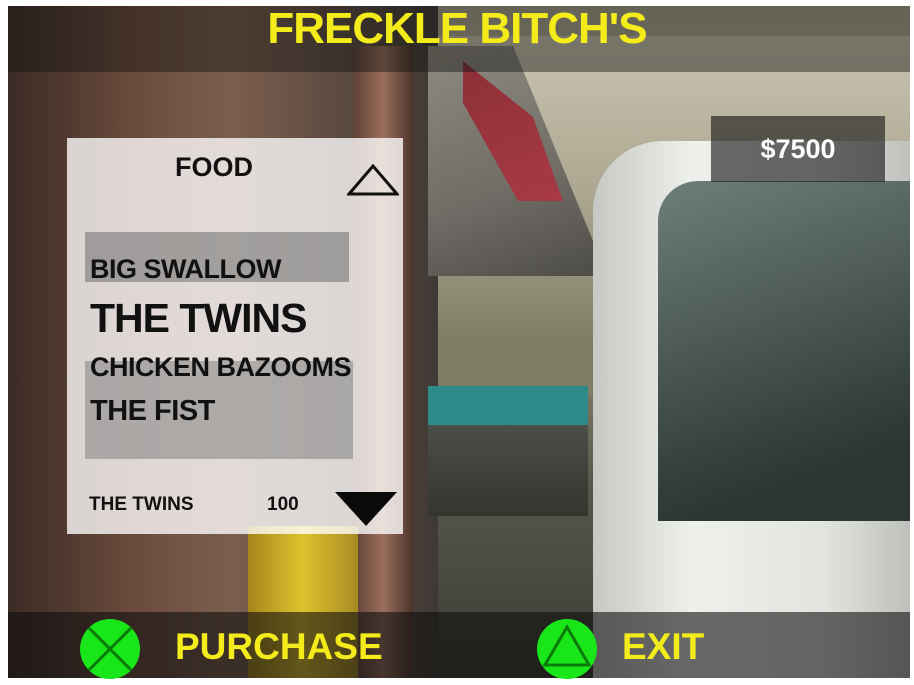 The width and height of the screenshot is (914, 685). I want to click on menu-item: CHICKEN BAZOOMS, so click(239, 367).